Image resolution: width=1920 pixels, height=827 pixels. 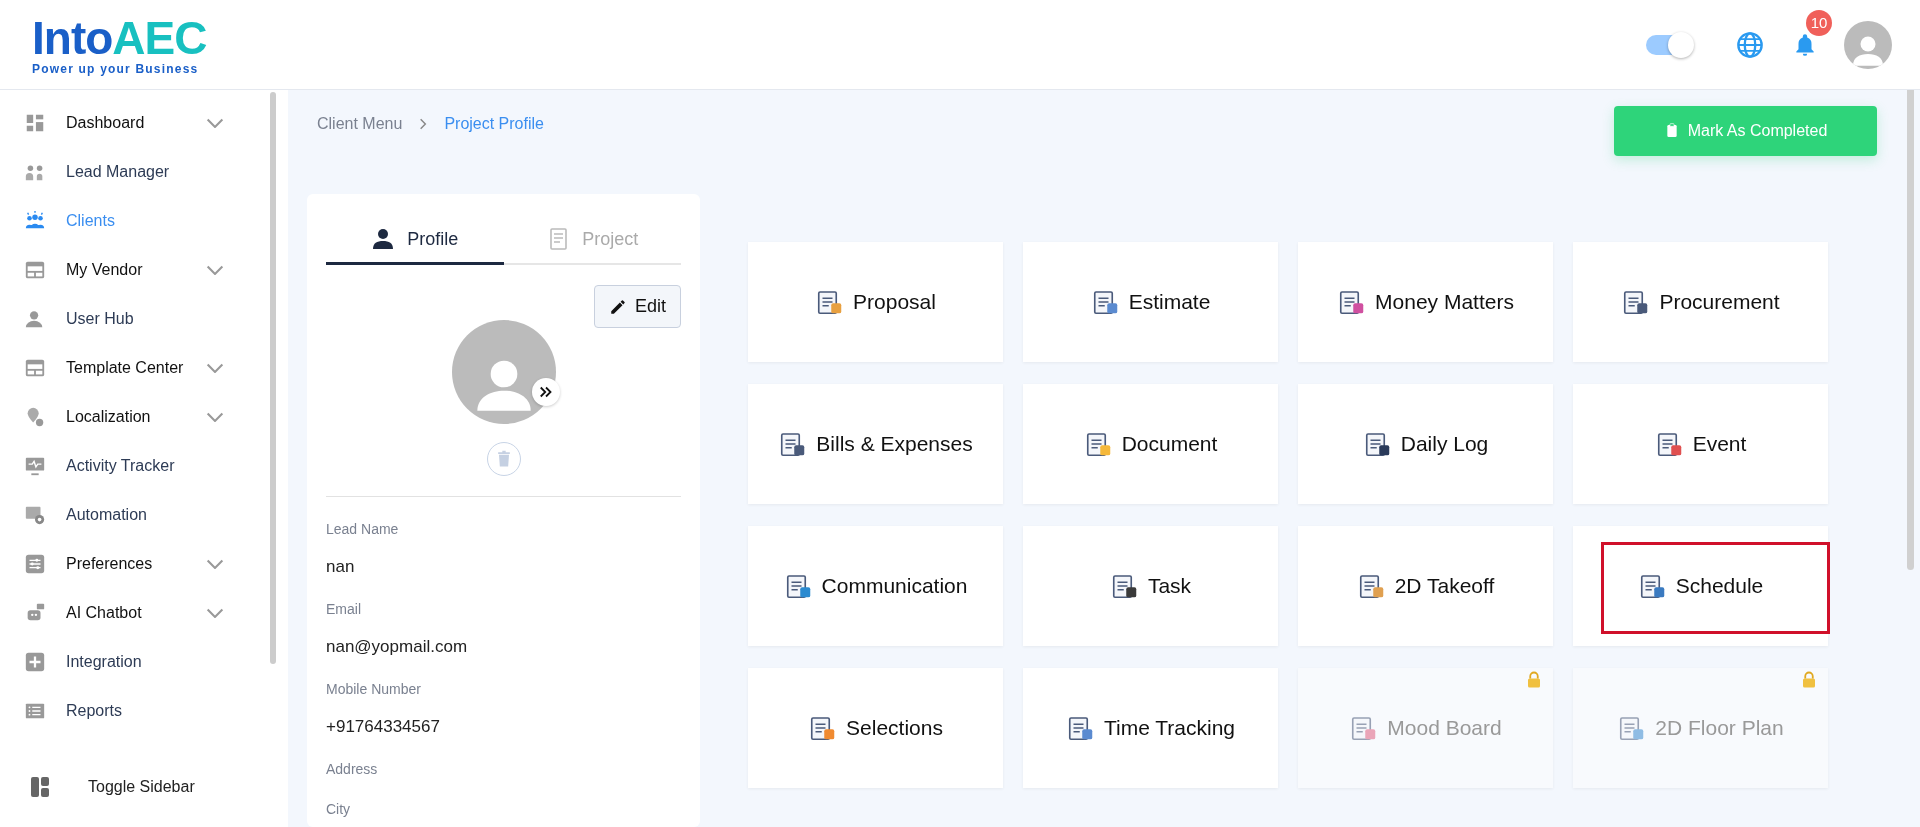 What do you see at coordinates (875, 444) in the screenshot?
I see `module-tile: Bills & Expenses` at bounding box center [875, 444].